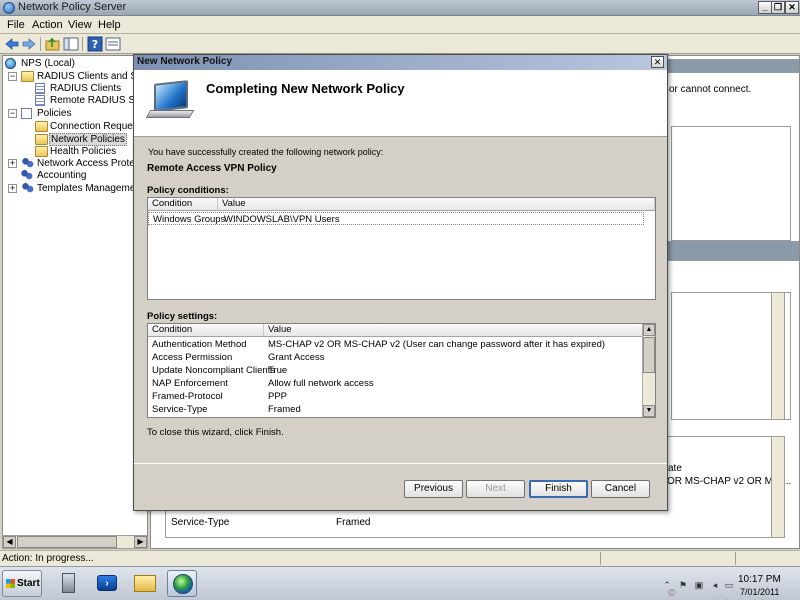 The height and width of the screenshot is (600, 800). What do you see at coordinates (12, 44) in the screenshot?
I see `back-arrow-icon` at bounding box center [12, 44].